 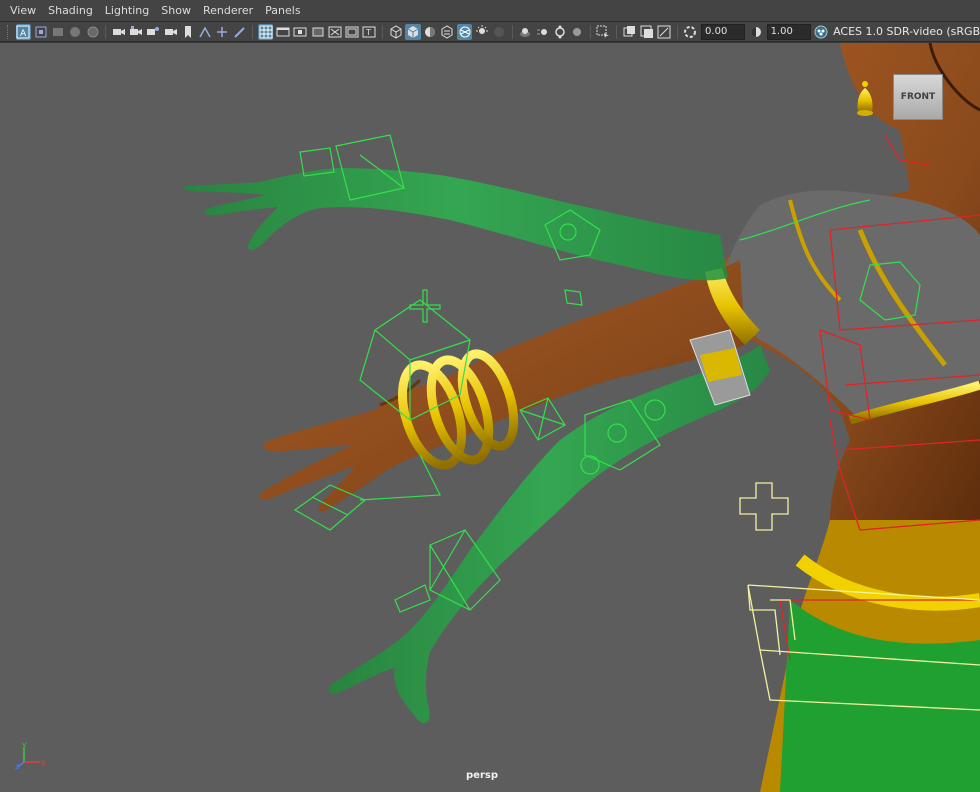 What do you see at coordinates (127, 11) in the screenshot?
I see `menu-lighting: Lighting` at bounding box center [127, 11].